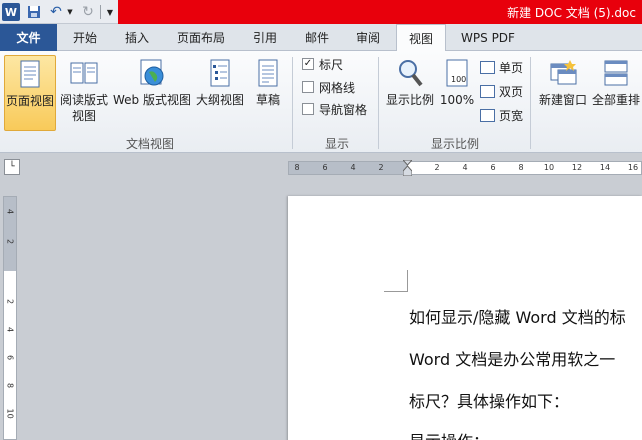  What do you see at coordinates (457, 73) in the screenshot?
I see `zoom-100-icon: 100` at bounding box center [457, 73].